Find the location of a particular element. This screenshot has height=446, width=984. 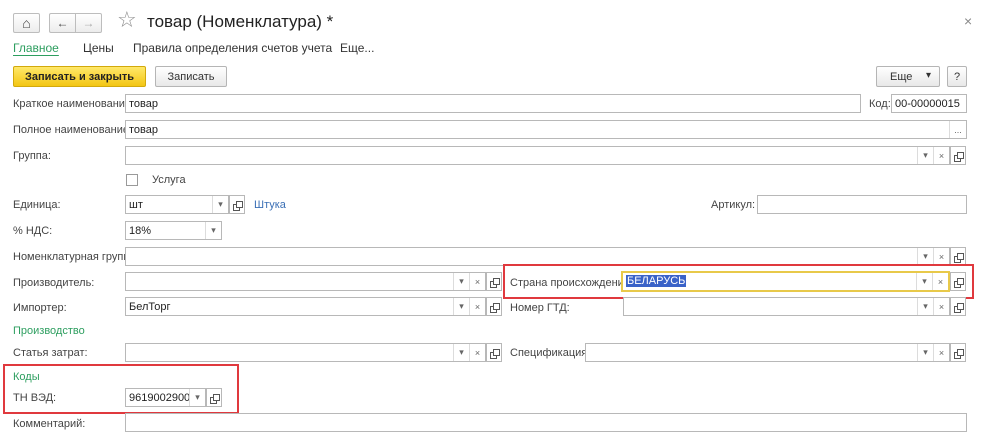

more-menu-label: Еще is located at coordinates (901, 76).